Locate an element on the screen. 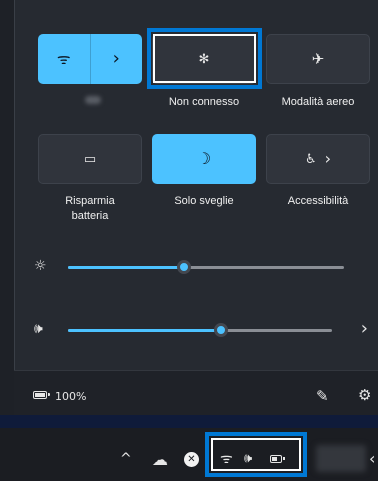  taskbar-battery-icon is located at coordinates (277, 459).